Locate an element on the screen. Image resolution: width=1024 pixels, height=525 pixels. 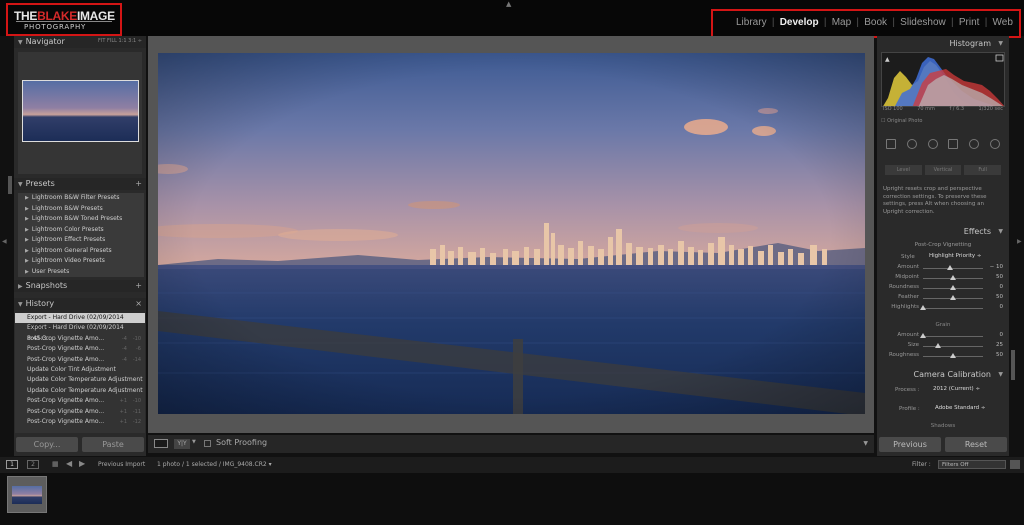
filter-lock-toggle is located at coordinates (1015, 464).